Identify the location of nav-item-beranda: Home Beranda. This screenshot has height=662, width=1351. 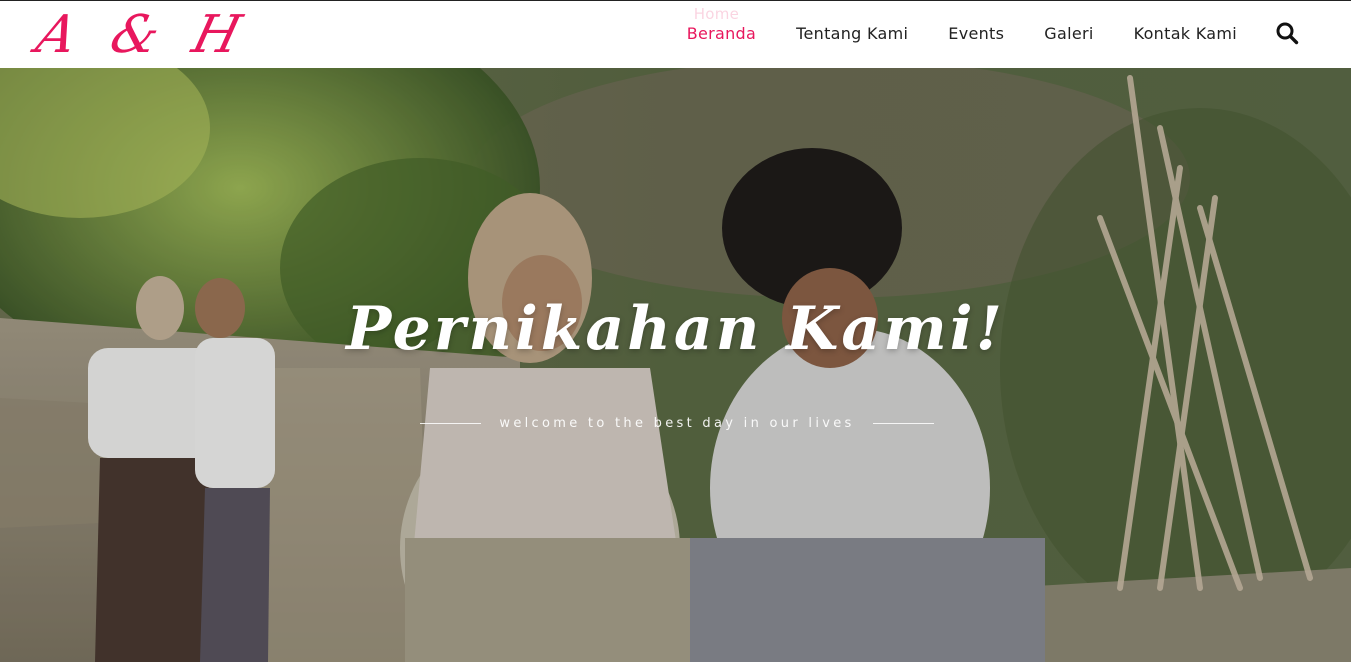
(721, 34).